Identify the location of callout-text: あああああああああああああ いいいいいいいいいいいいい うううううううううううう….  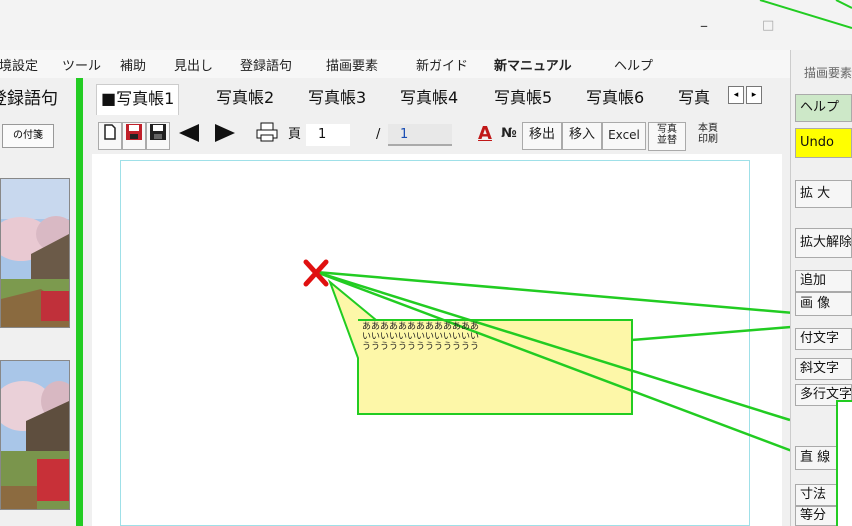
(420, 337).